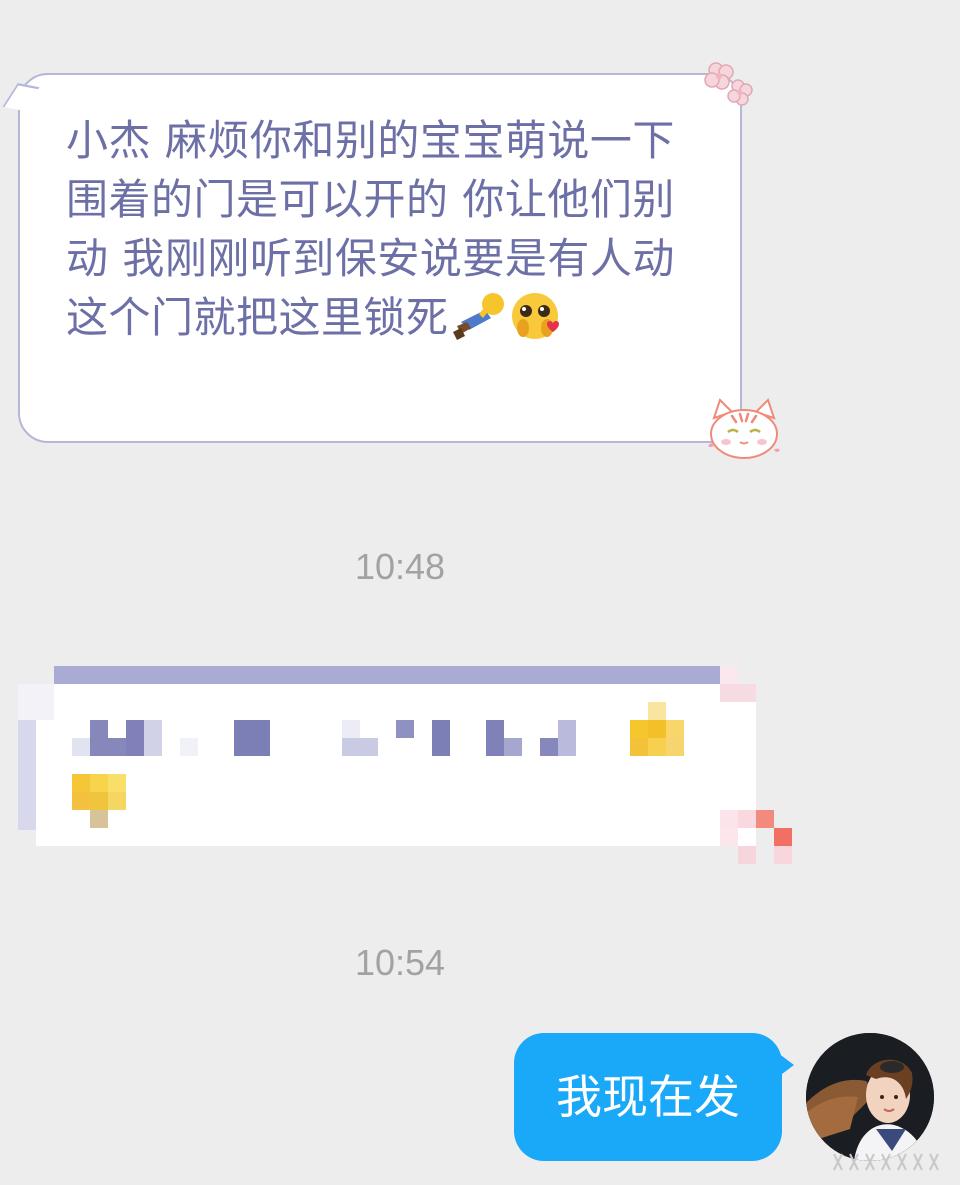 Image resolution: width=960 pixels, height=1185 pixels. I want to click on watermark-icon, so click(890, 1162).